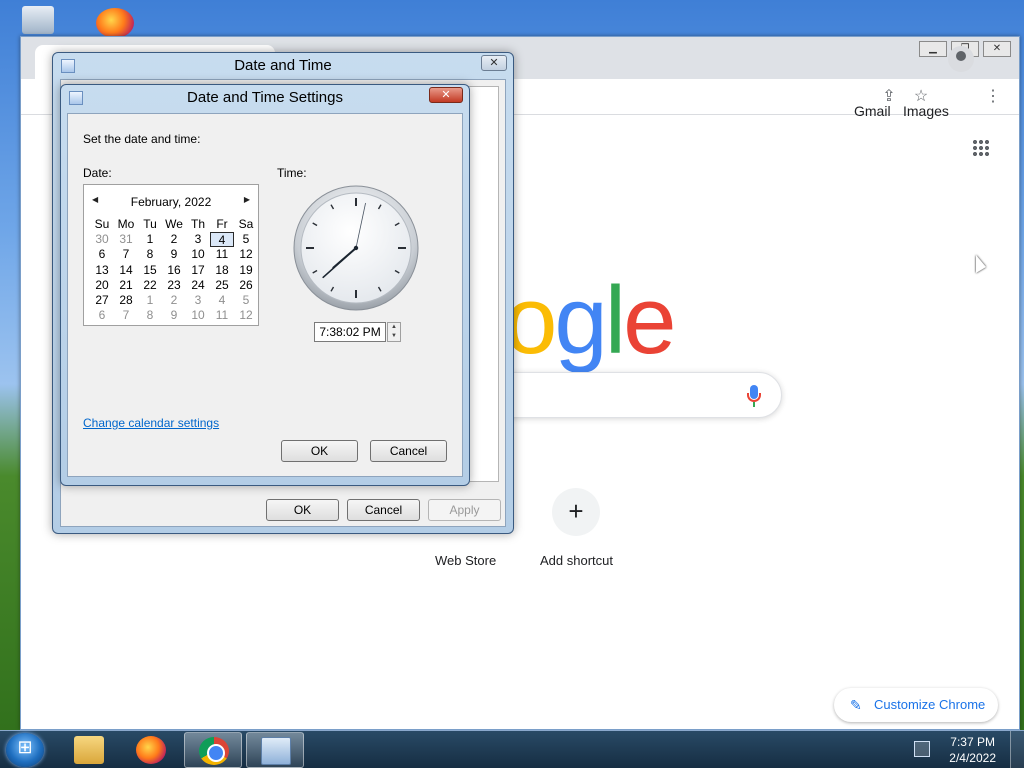  Describe the element at coordinates (576, 512) in the screenshot. I see `add-shortcut-button: +` at that location.